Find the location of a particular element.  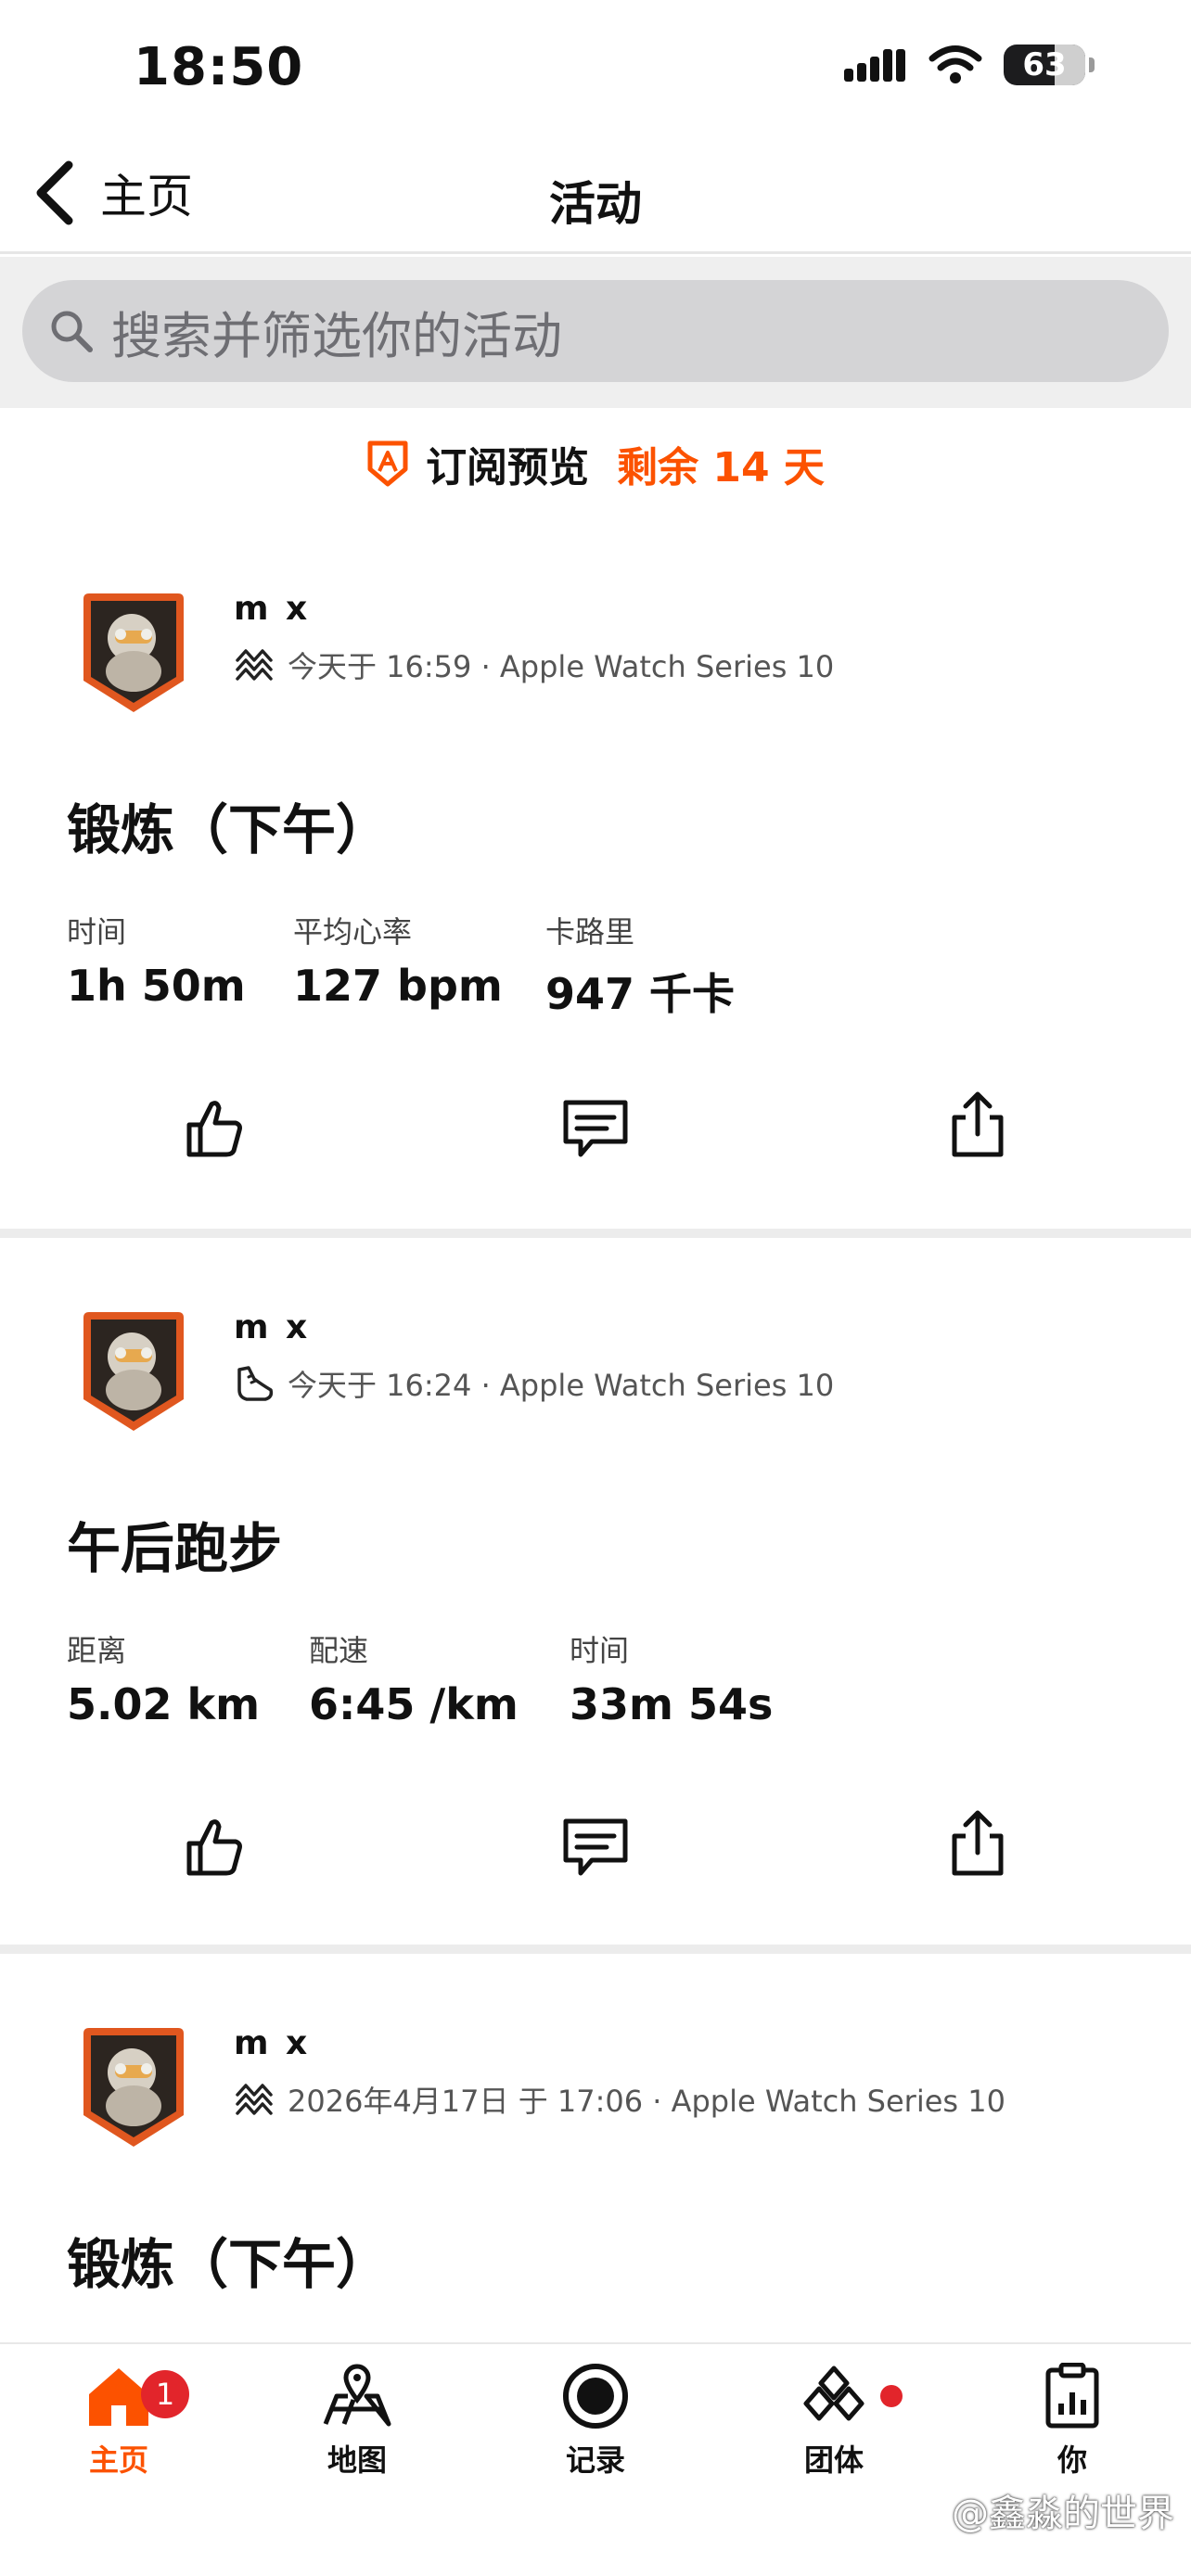

stat-value: 127 bpm is located at coordinates (398, 986).